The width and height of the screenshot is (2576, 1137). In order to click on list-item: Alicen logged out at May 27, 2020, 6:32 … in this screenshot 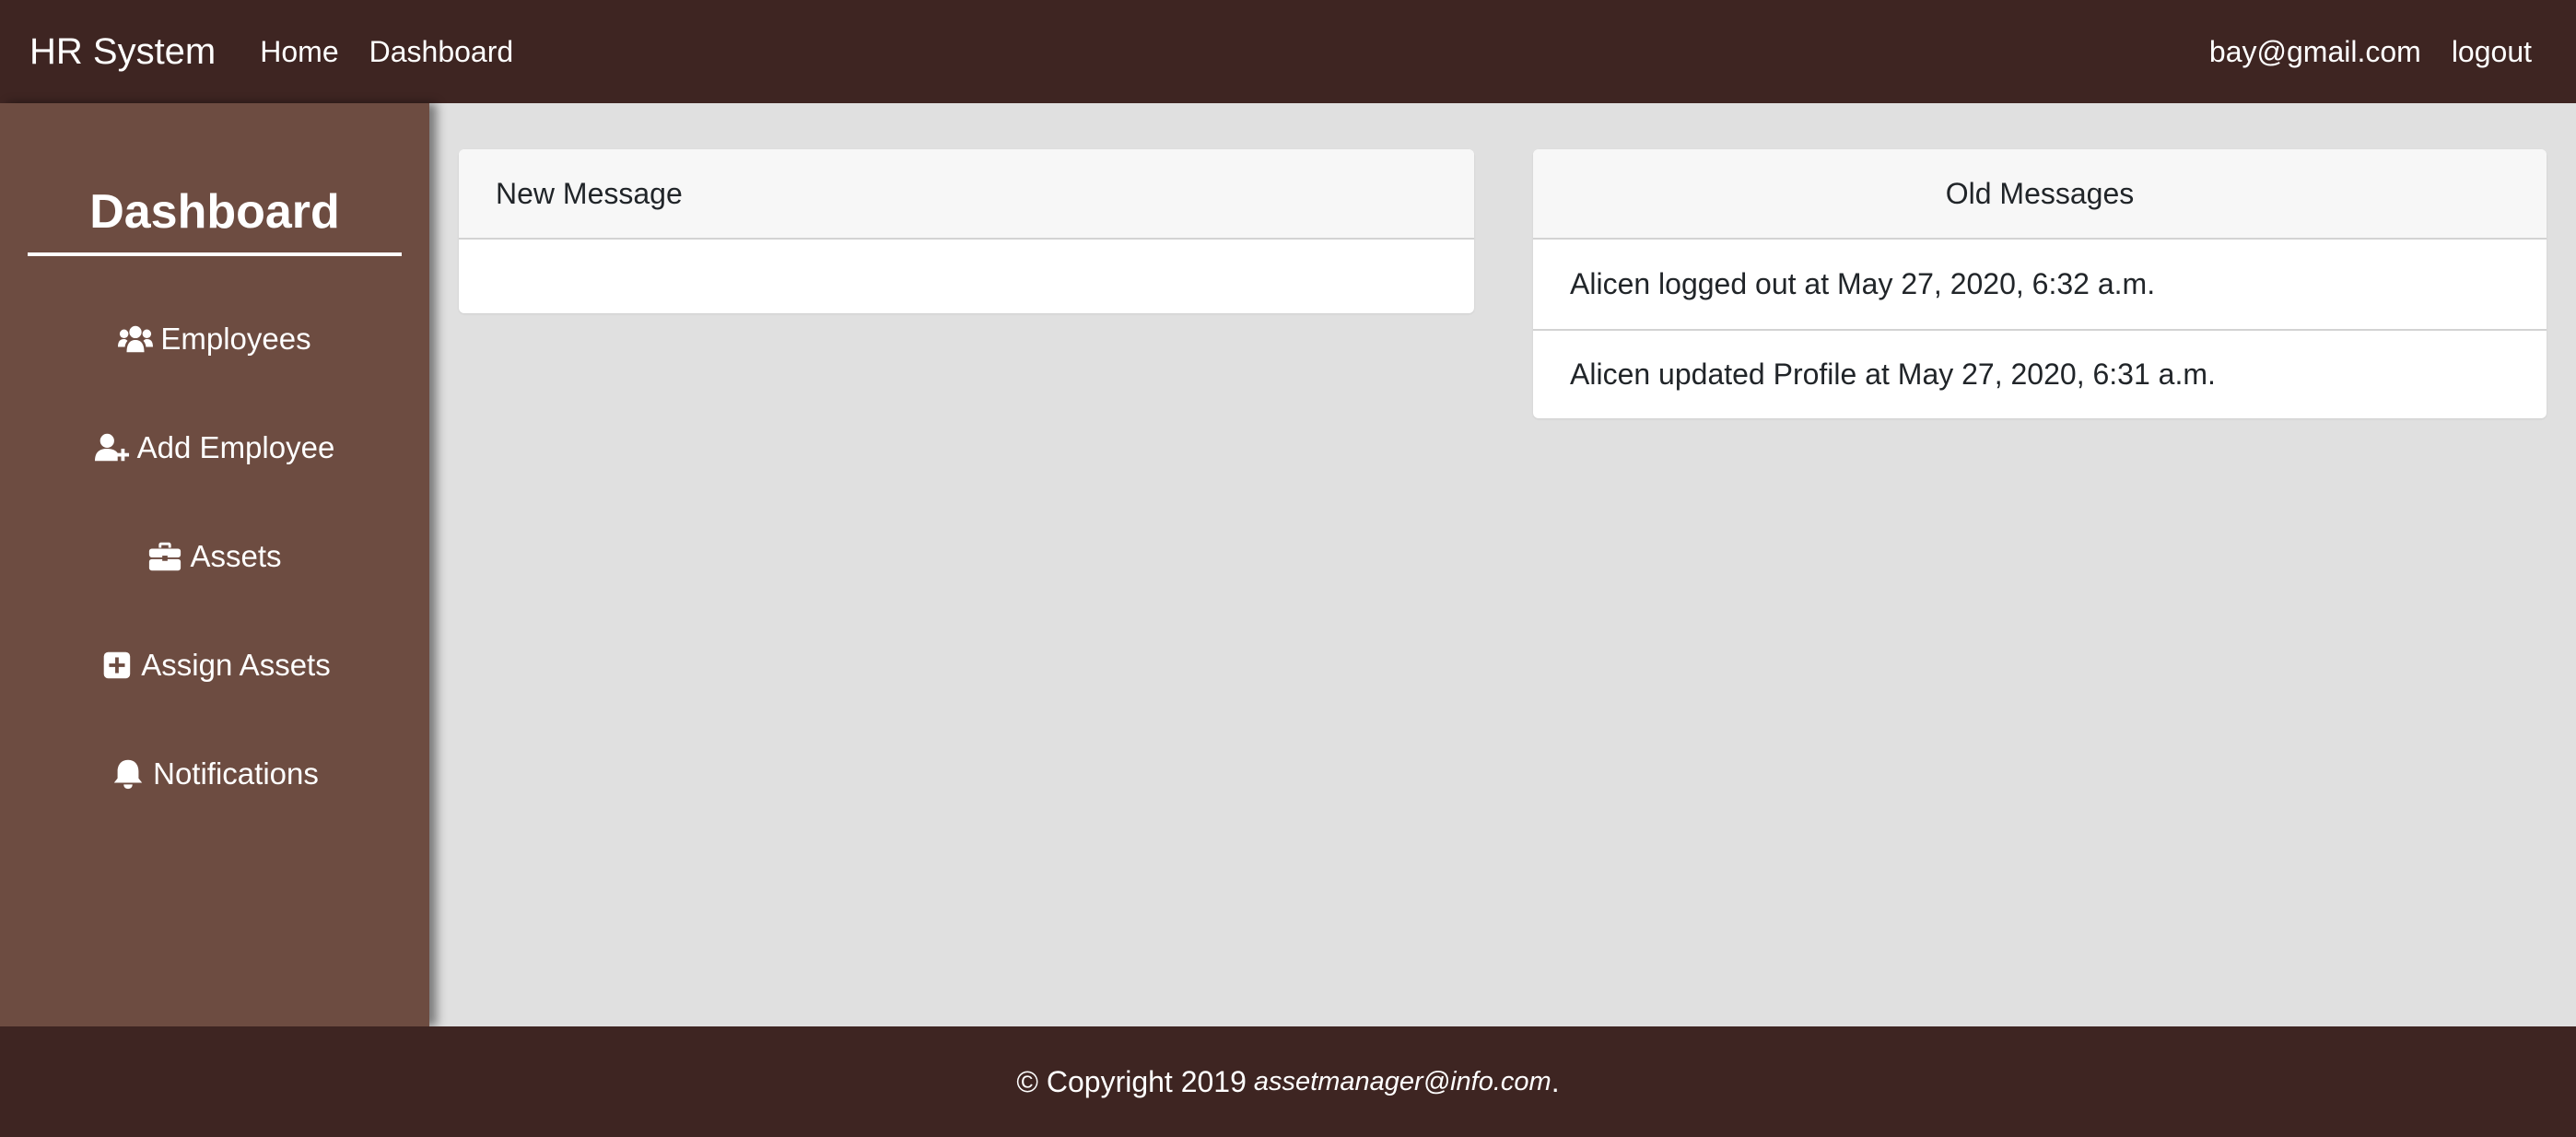, I will do `click(1863, 283)`.